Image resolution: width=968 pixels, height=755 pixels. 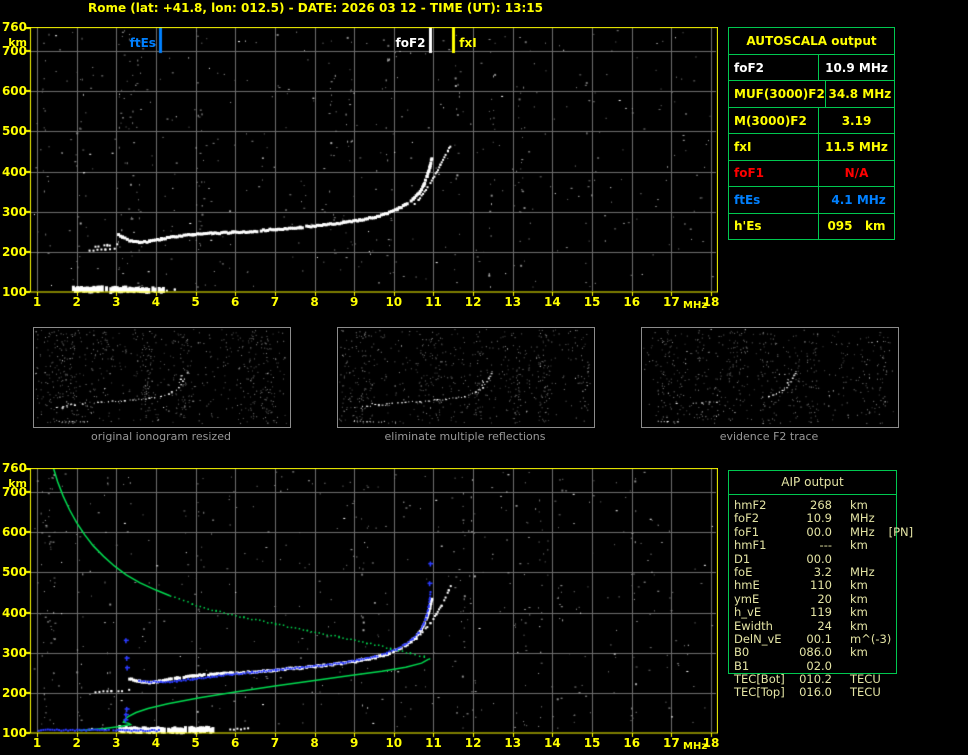 I want to click on aip-row-value: 010.2, so click(x=815, y=679).